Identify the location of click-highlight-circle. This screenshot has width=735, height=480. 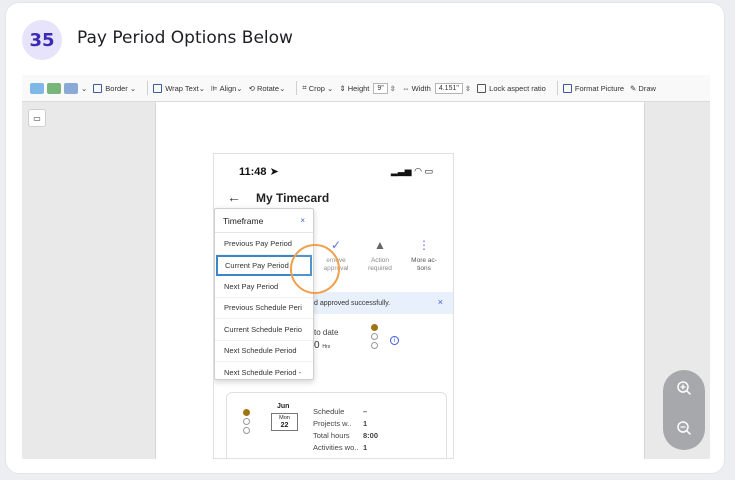
(315, 269).